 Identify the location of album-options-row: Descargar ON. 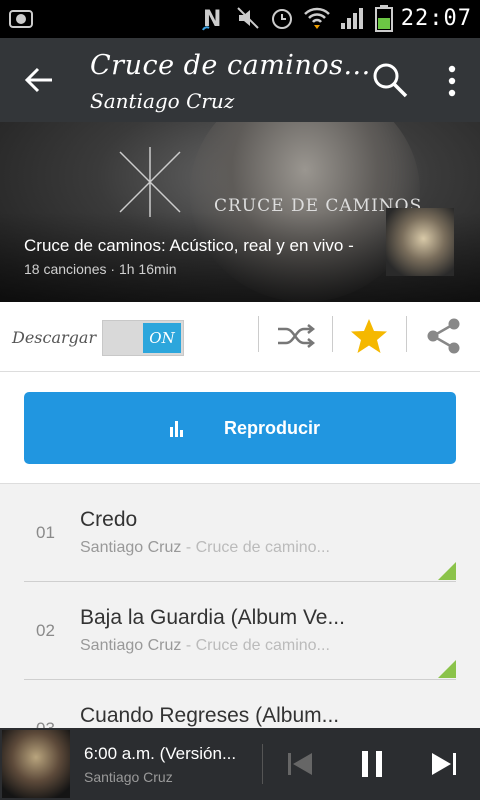
(240, 337).